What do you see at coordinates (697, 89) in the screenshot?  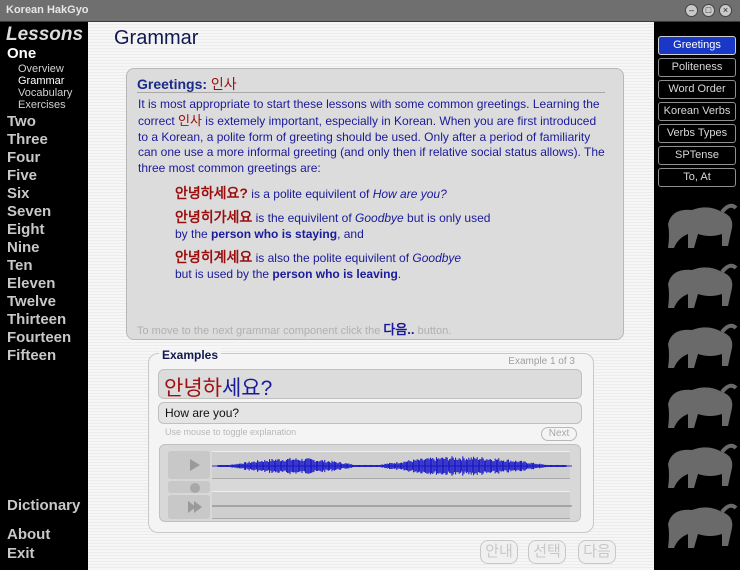 I see `nav-word-order: Word Order` at bounding box center [697, 89].